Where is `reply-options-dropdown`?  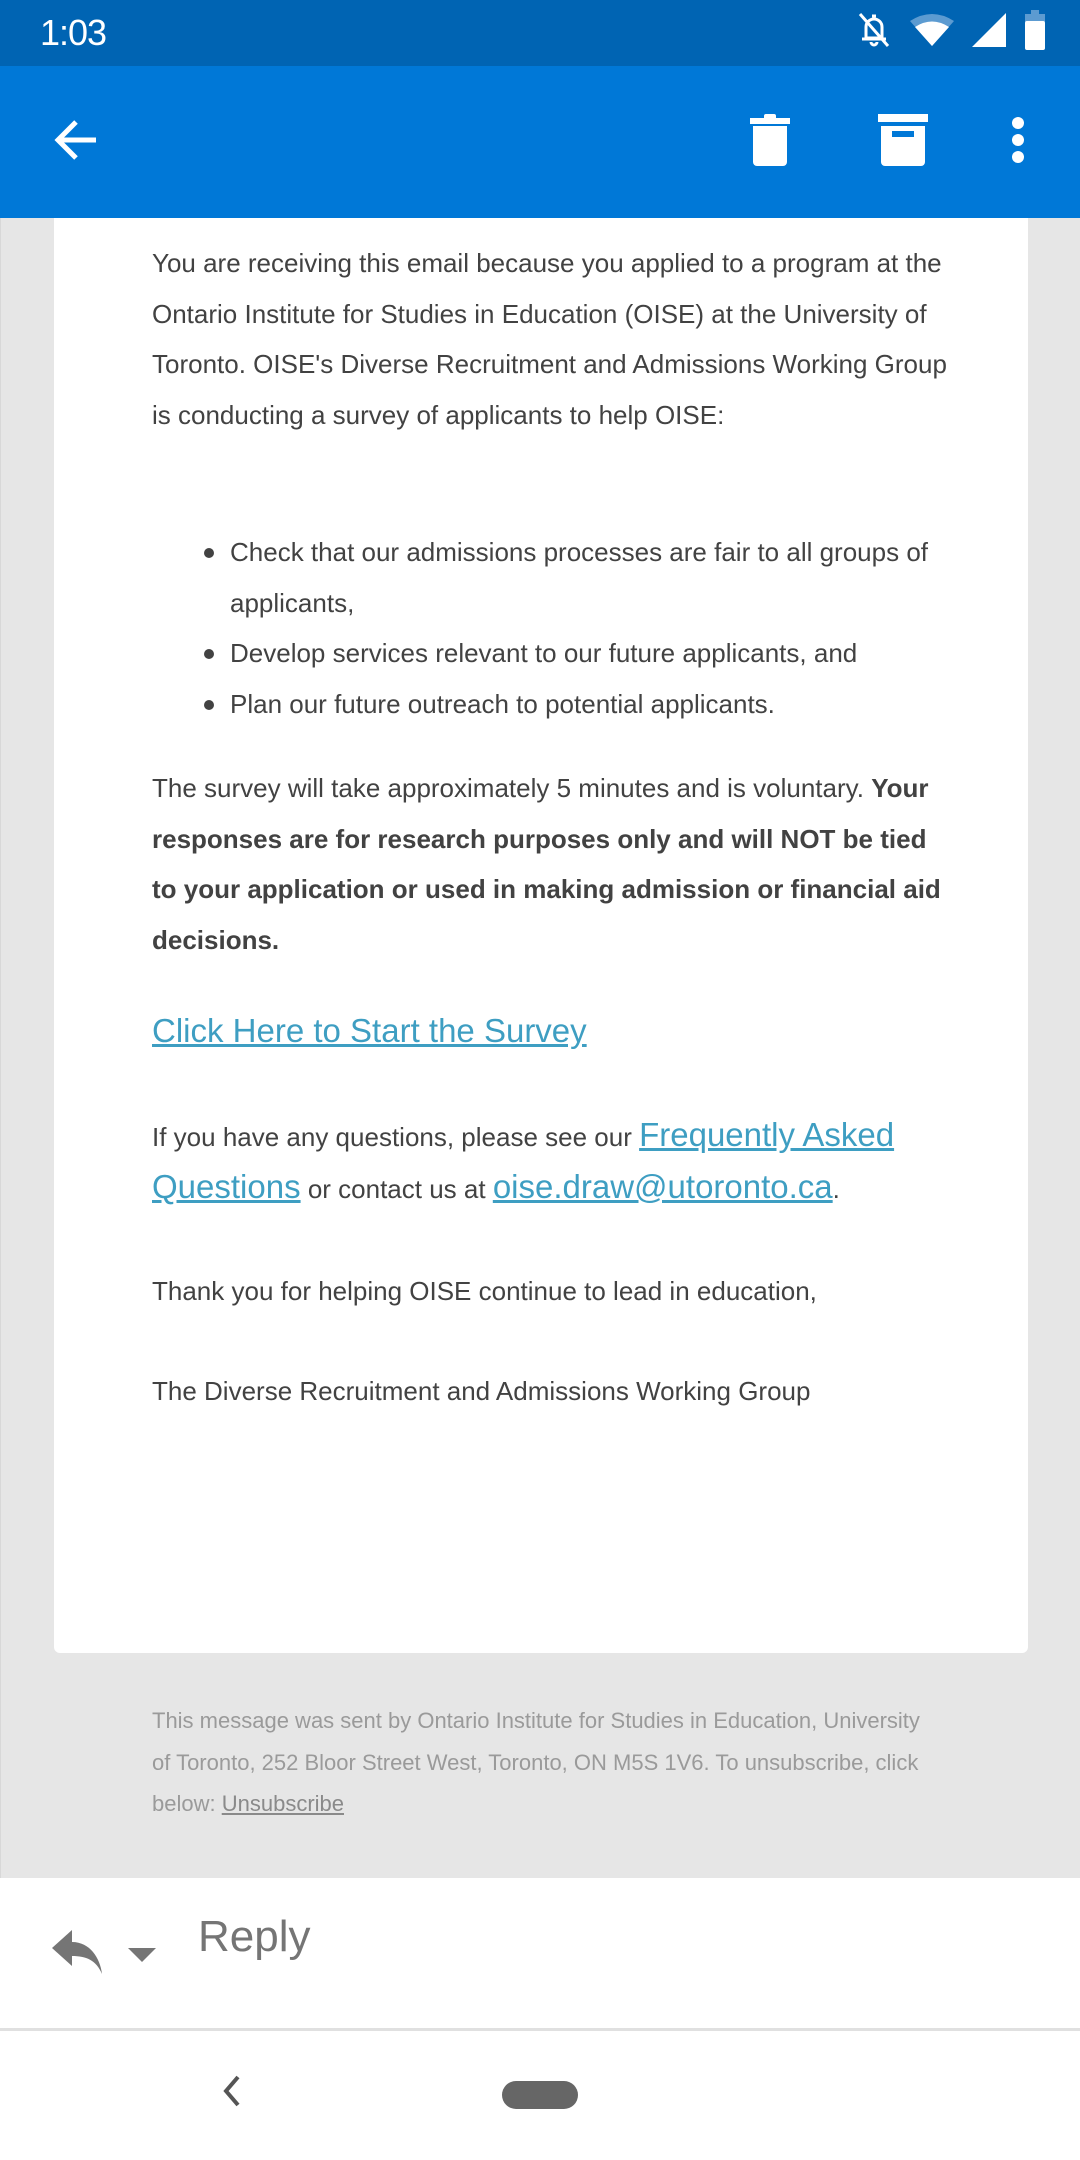 reply-options-dropdown is located at coordinates (142, 1958).